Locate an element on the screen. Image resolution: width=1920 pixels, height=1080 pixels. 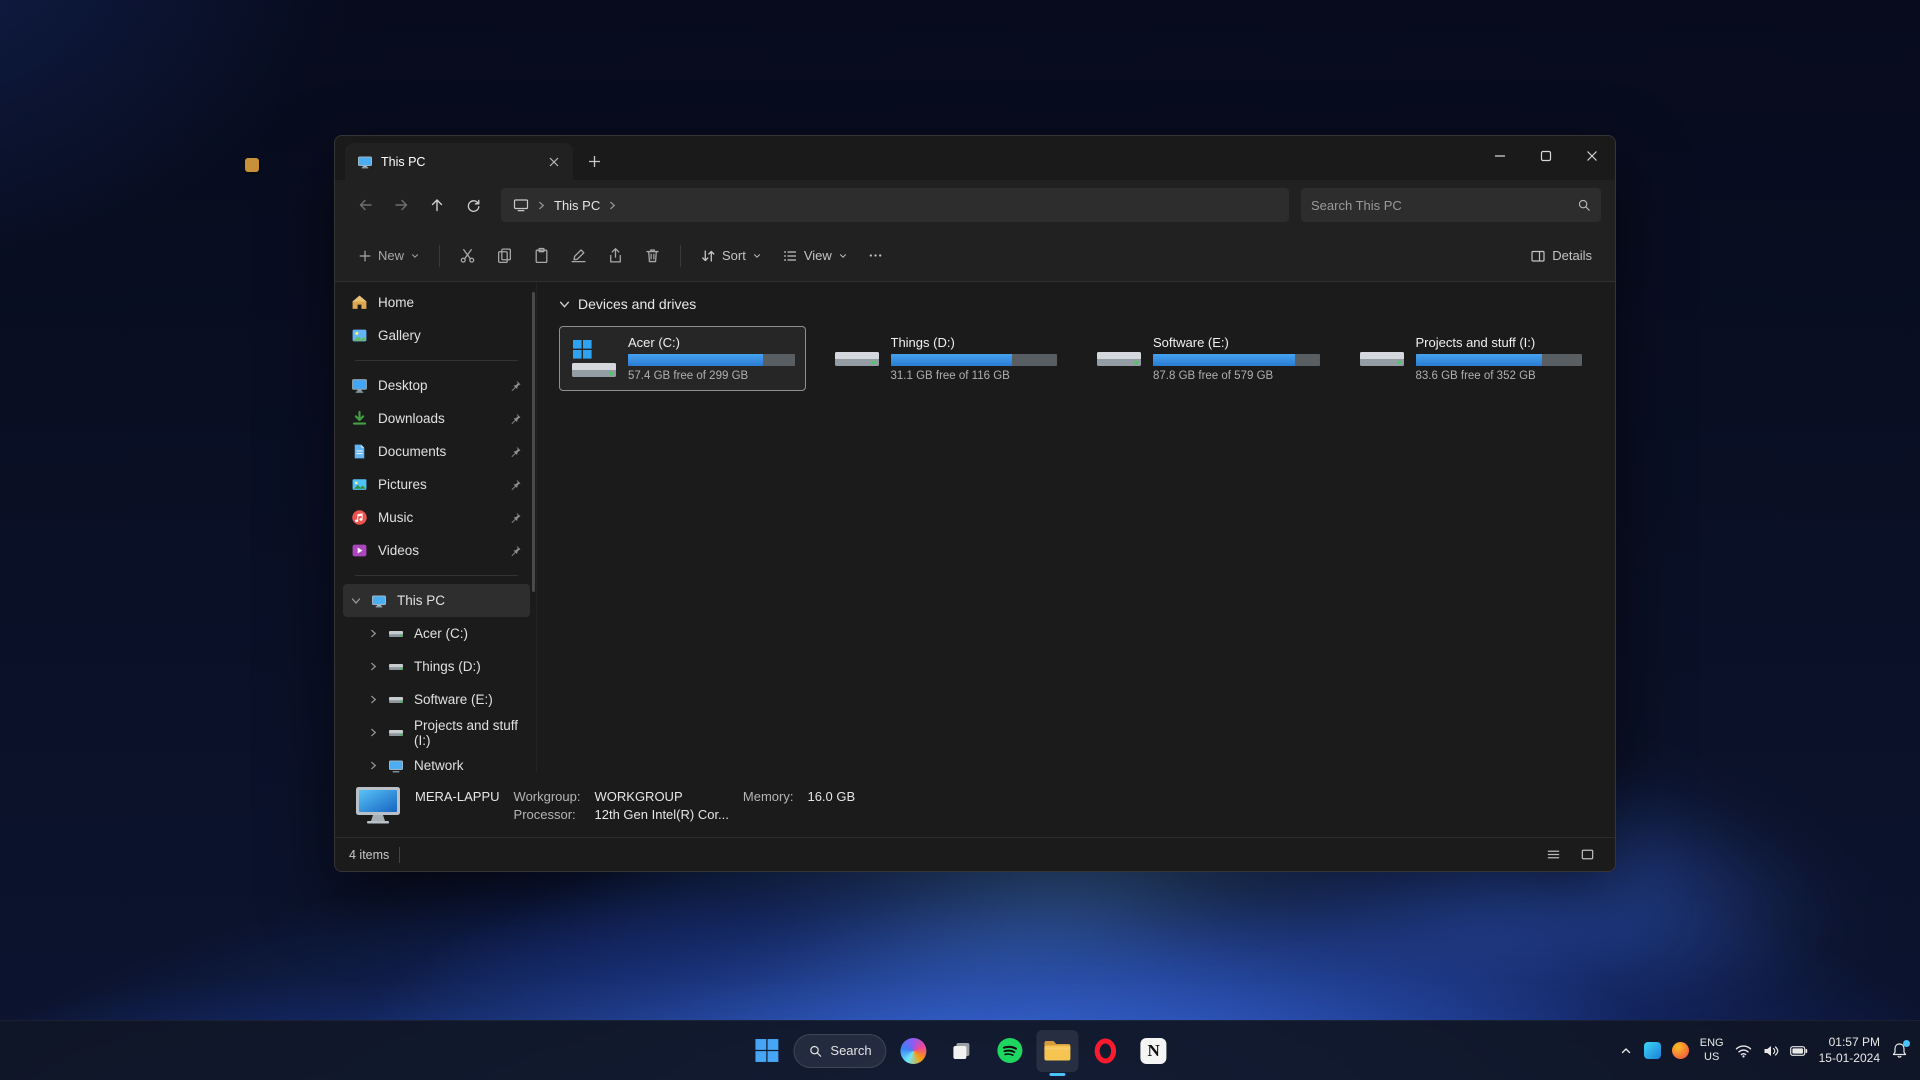
sidebar-item-label: Acer (C:) is located at coordinates (441, 633).